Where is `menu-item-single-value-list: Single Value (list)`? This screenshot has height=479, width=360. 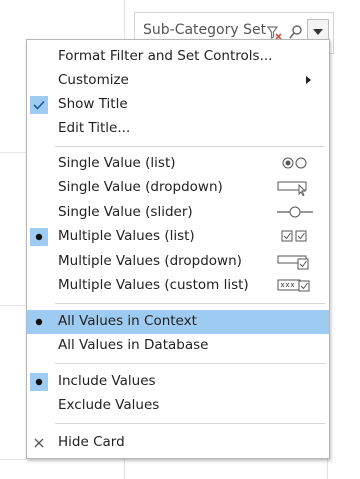
menu-item-single-value-list: Single Value (list) is located at coordinates (178, 164).